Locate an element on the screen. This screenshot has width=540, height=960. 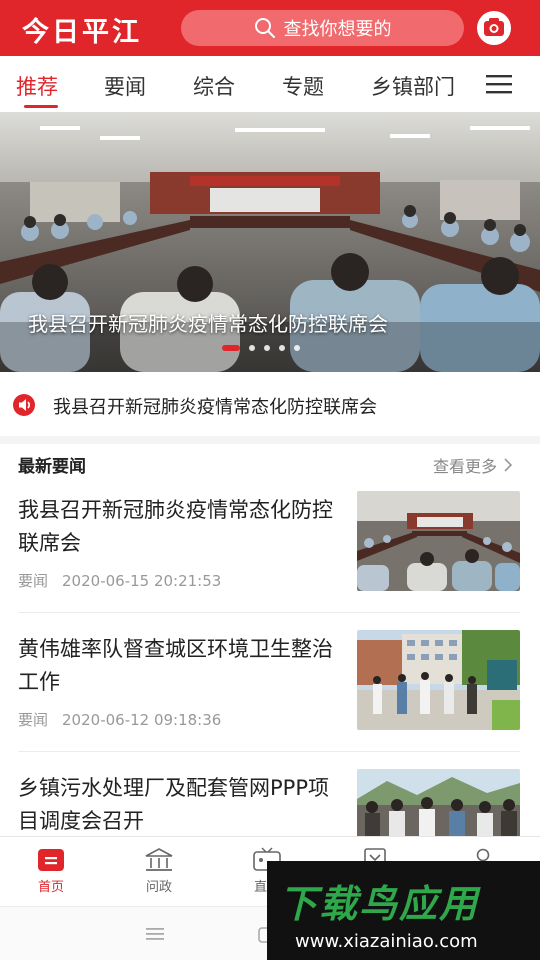
tab-recommend: 推荐 is located at coordinates (37, 86).